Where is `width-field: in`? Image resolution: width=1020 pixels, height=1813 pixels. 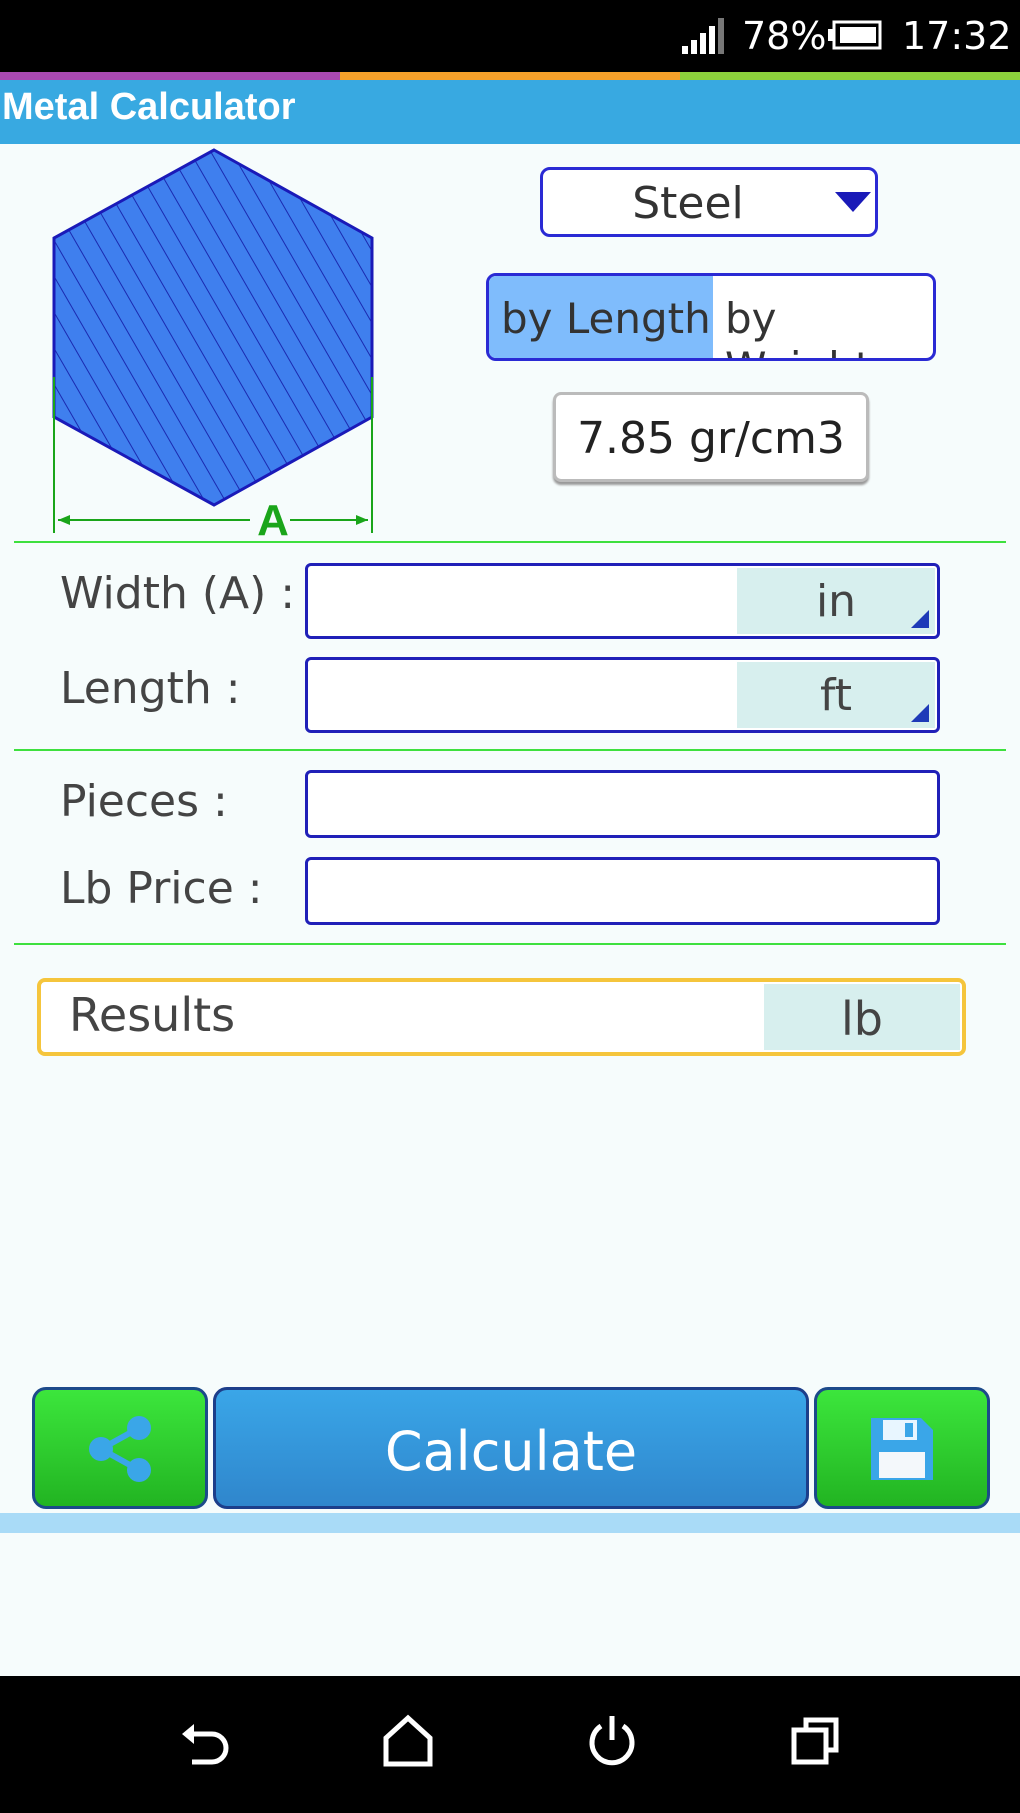
width-field: in is located at coordinates (622, 601).